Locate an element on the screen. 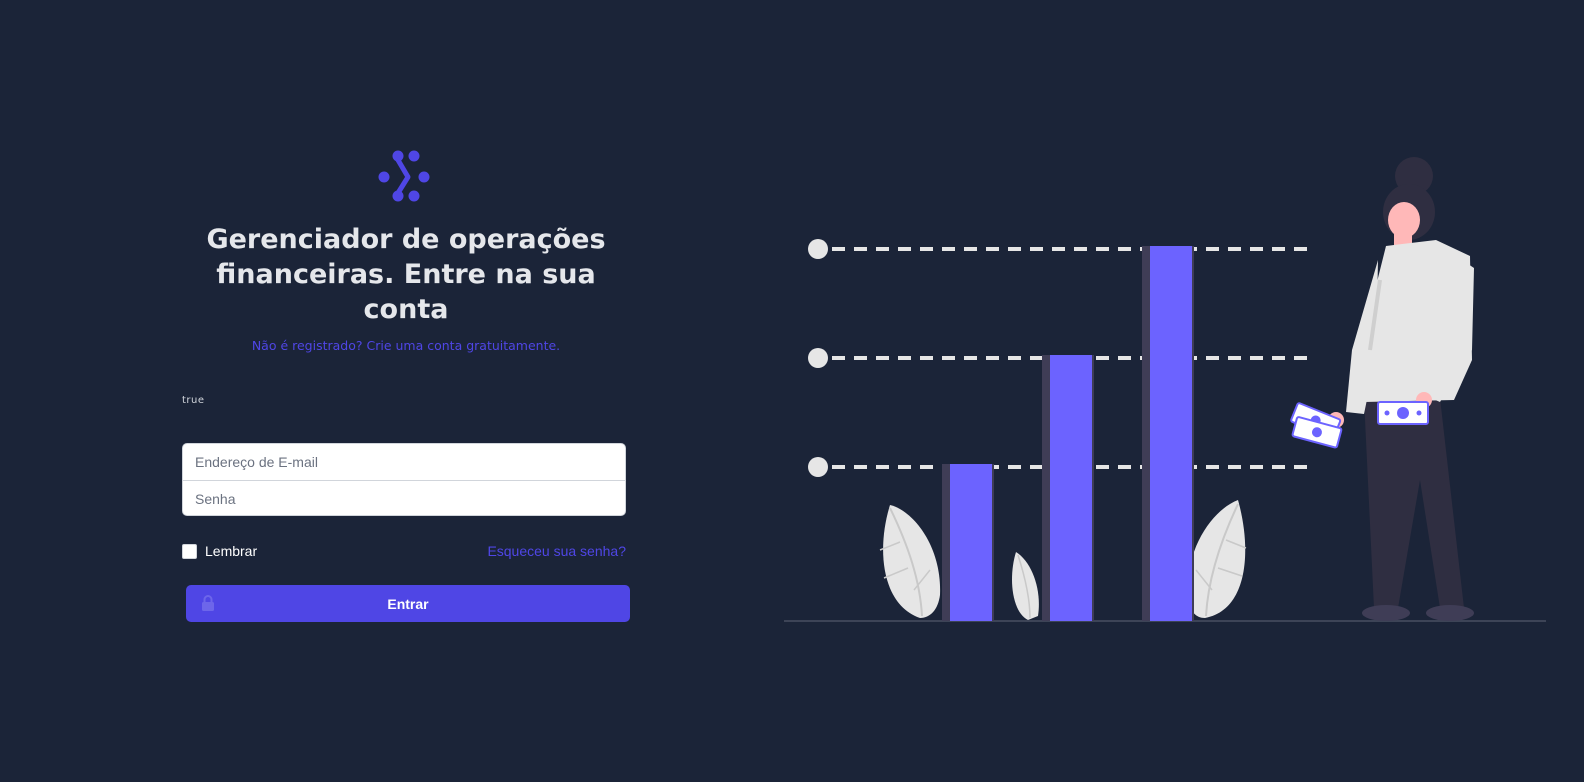 The height and width of the screenshot is (782, 1584). remember-me: Lembrar is located at coordinates (219, 551).